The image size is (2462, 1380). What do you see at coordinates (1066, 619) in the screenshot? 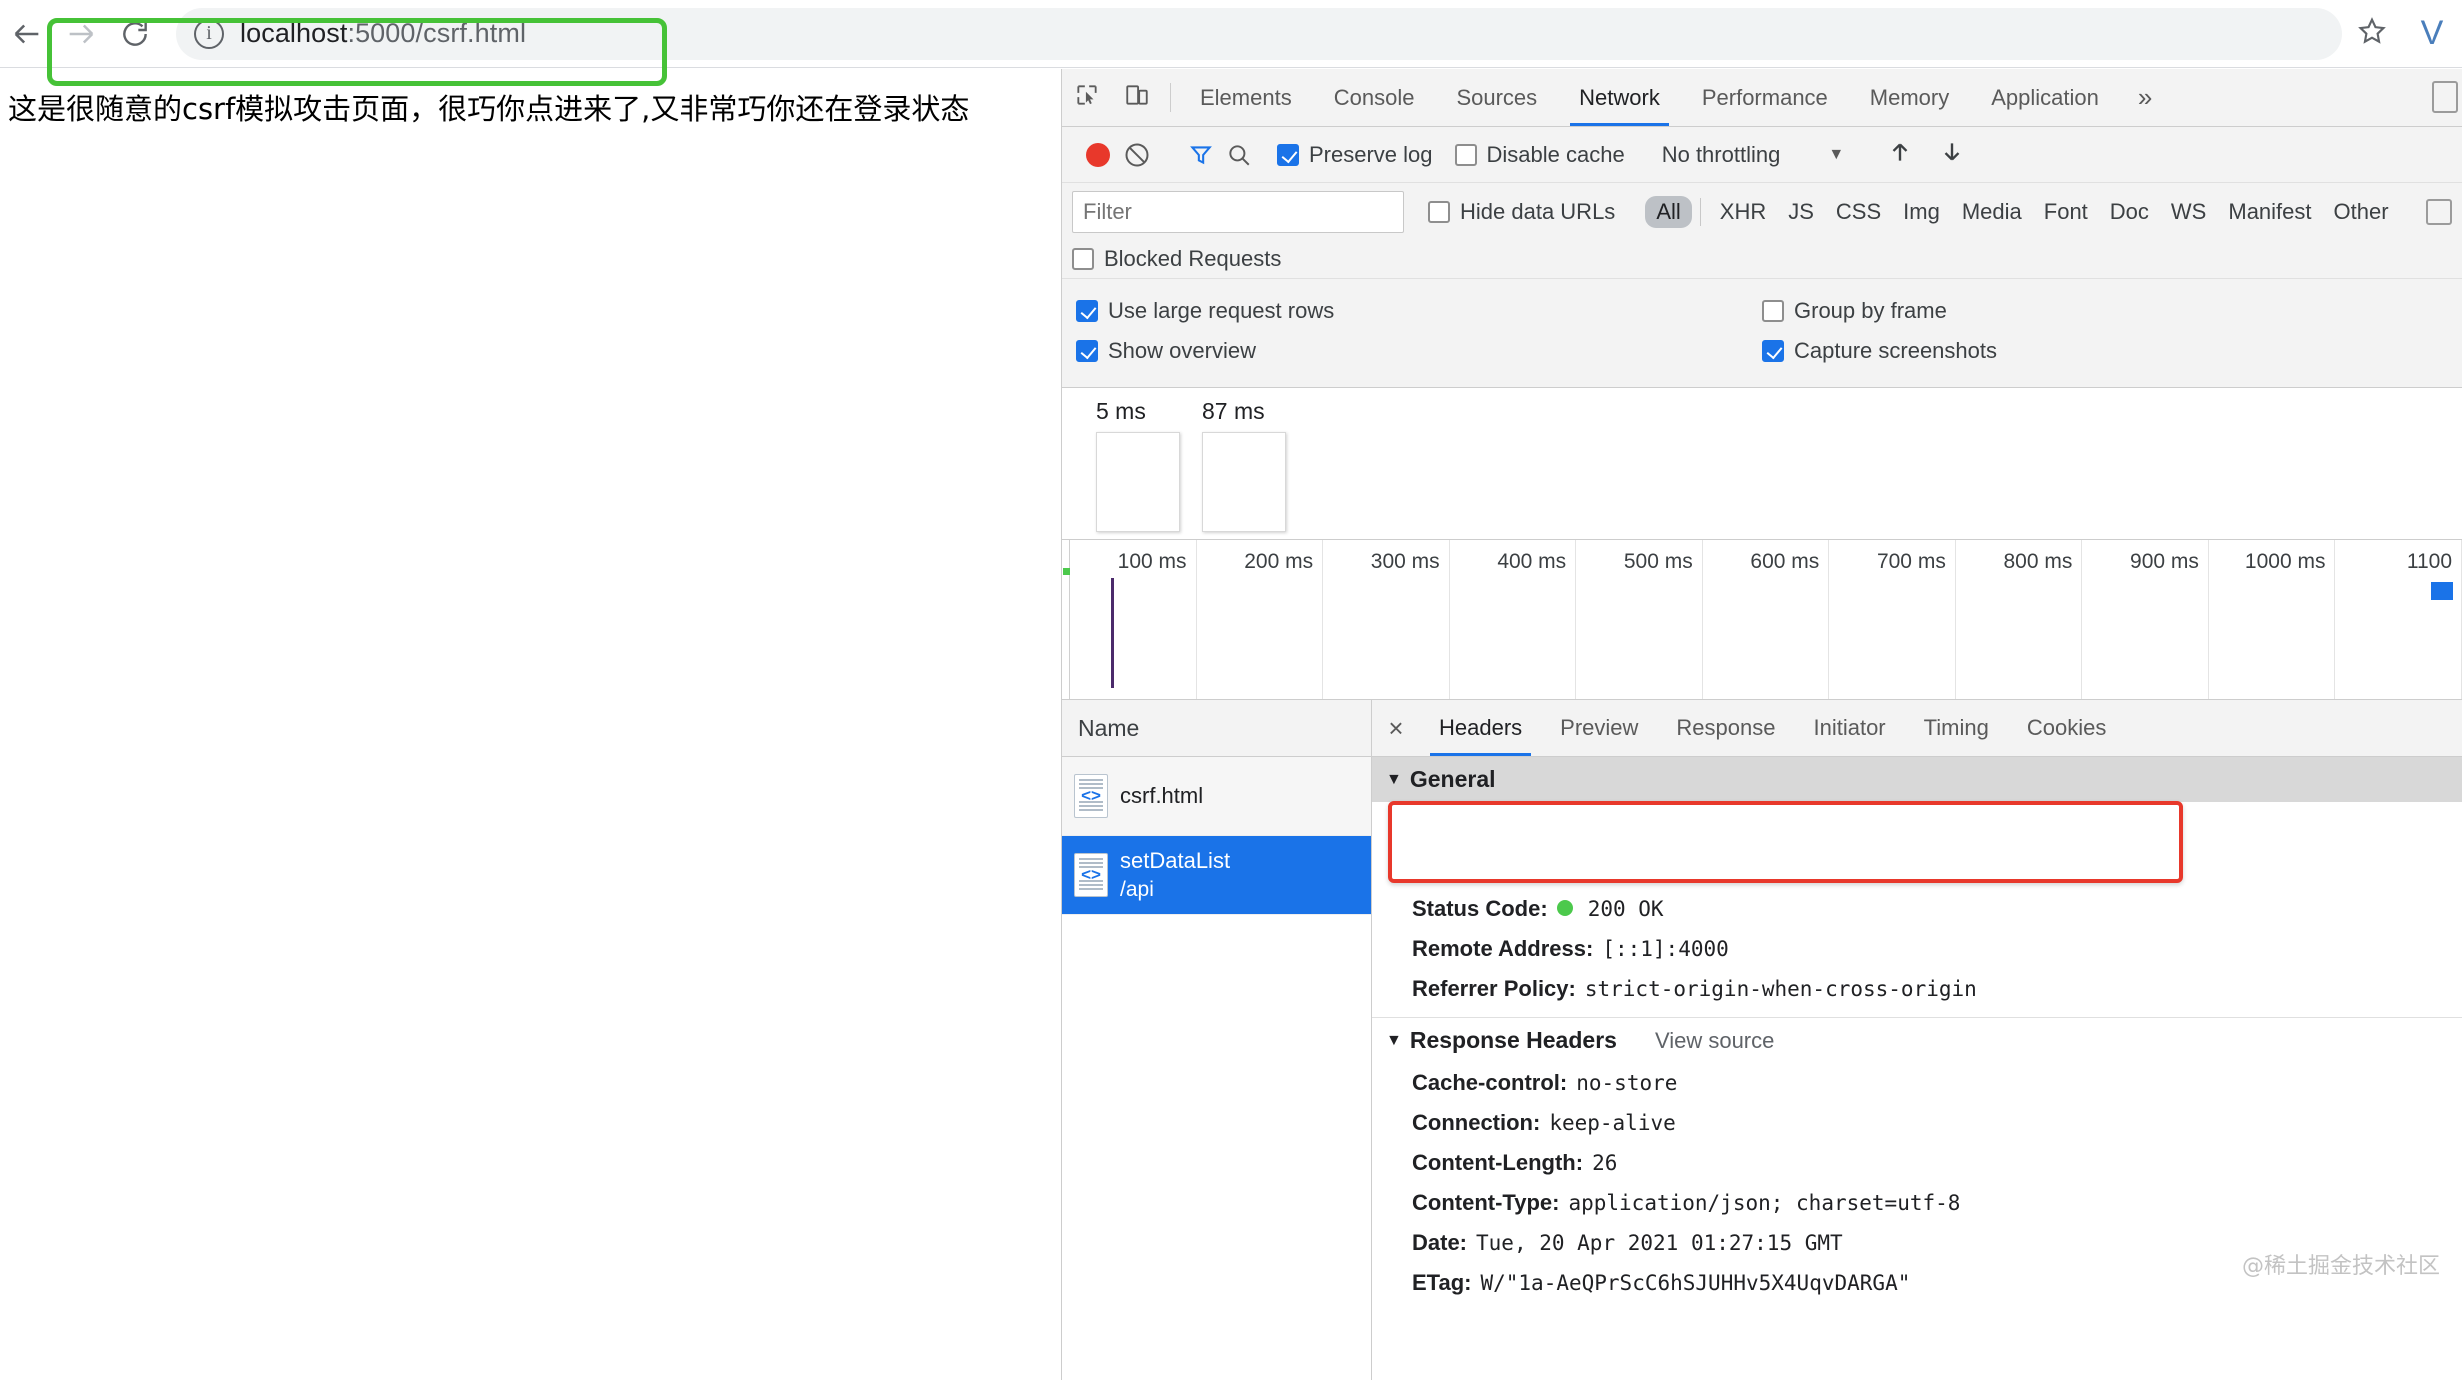
I see `overview-gutter` at bounding box center [1066, 619].